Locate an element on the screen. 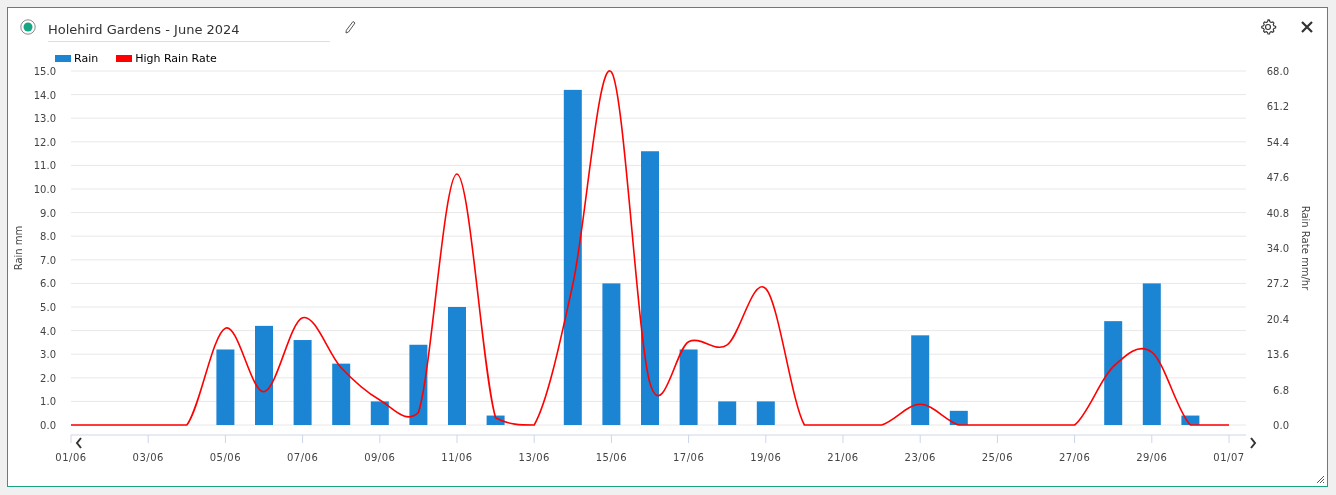 The image size is (1336, 495). y-axis-label: 15.0 is located at coordinates (44, 72).